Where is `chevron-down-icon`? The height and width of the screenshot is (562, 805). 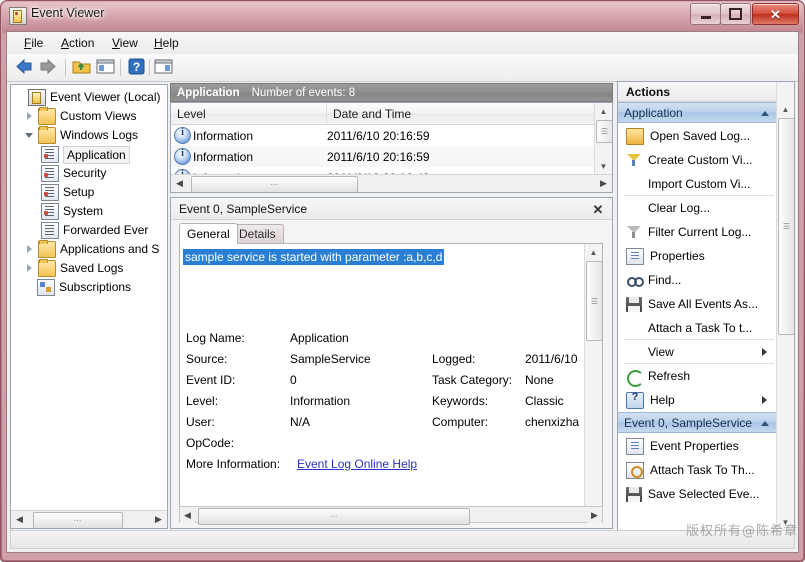 chevron-down-icon is located at coordinates (30, 135).